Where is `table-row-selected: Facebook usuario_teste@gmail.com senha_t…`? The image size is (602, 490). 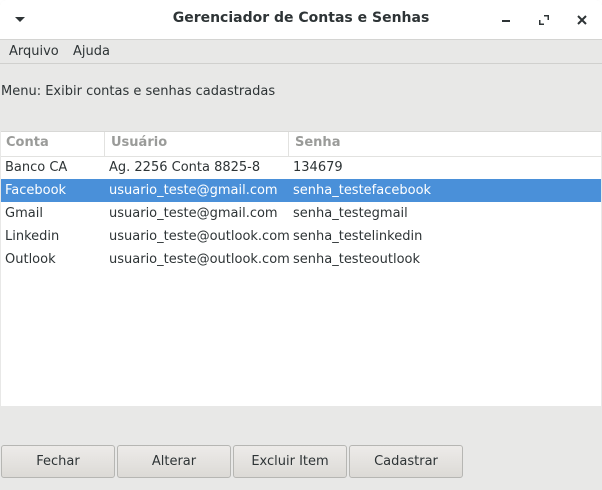 table-row-selected: Facebook usuario_teste@gmail.com senha_t… is located at coordinates (301, 190).